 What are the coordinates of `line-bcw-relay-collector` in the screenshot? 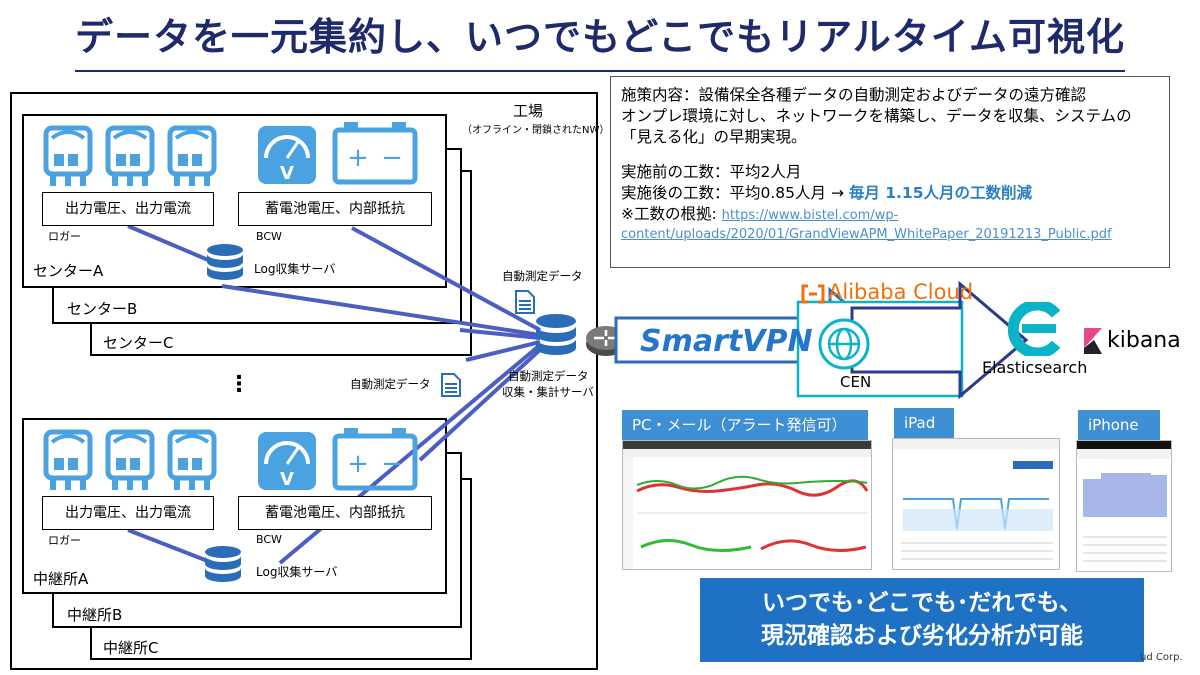 It's located at (481, 404).